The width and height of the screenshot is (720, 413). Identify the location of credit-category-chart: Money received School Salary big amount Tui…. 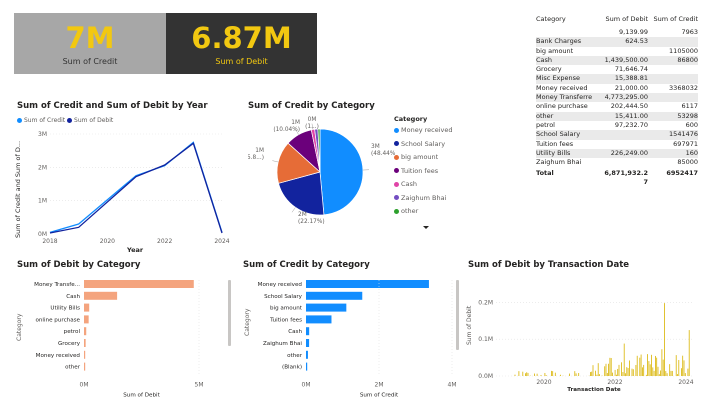
(353, 337).